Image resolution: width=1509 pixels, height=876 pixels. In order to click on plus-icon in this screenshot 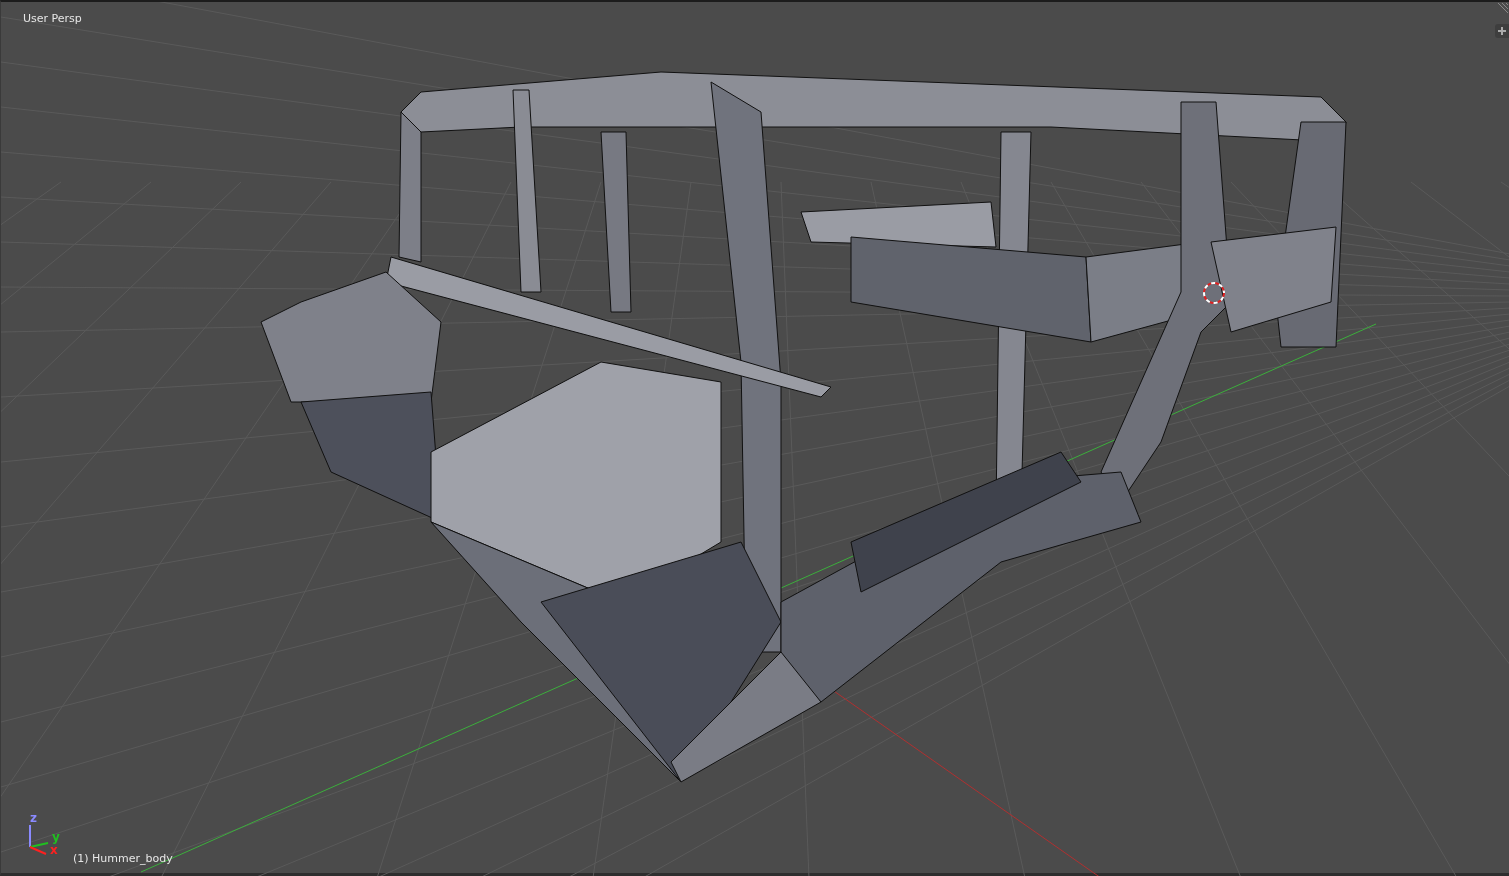, I will do `click(1502, 31)`.